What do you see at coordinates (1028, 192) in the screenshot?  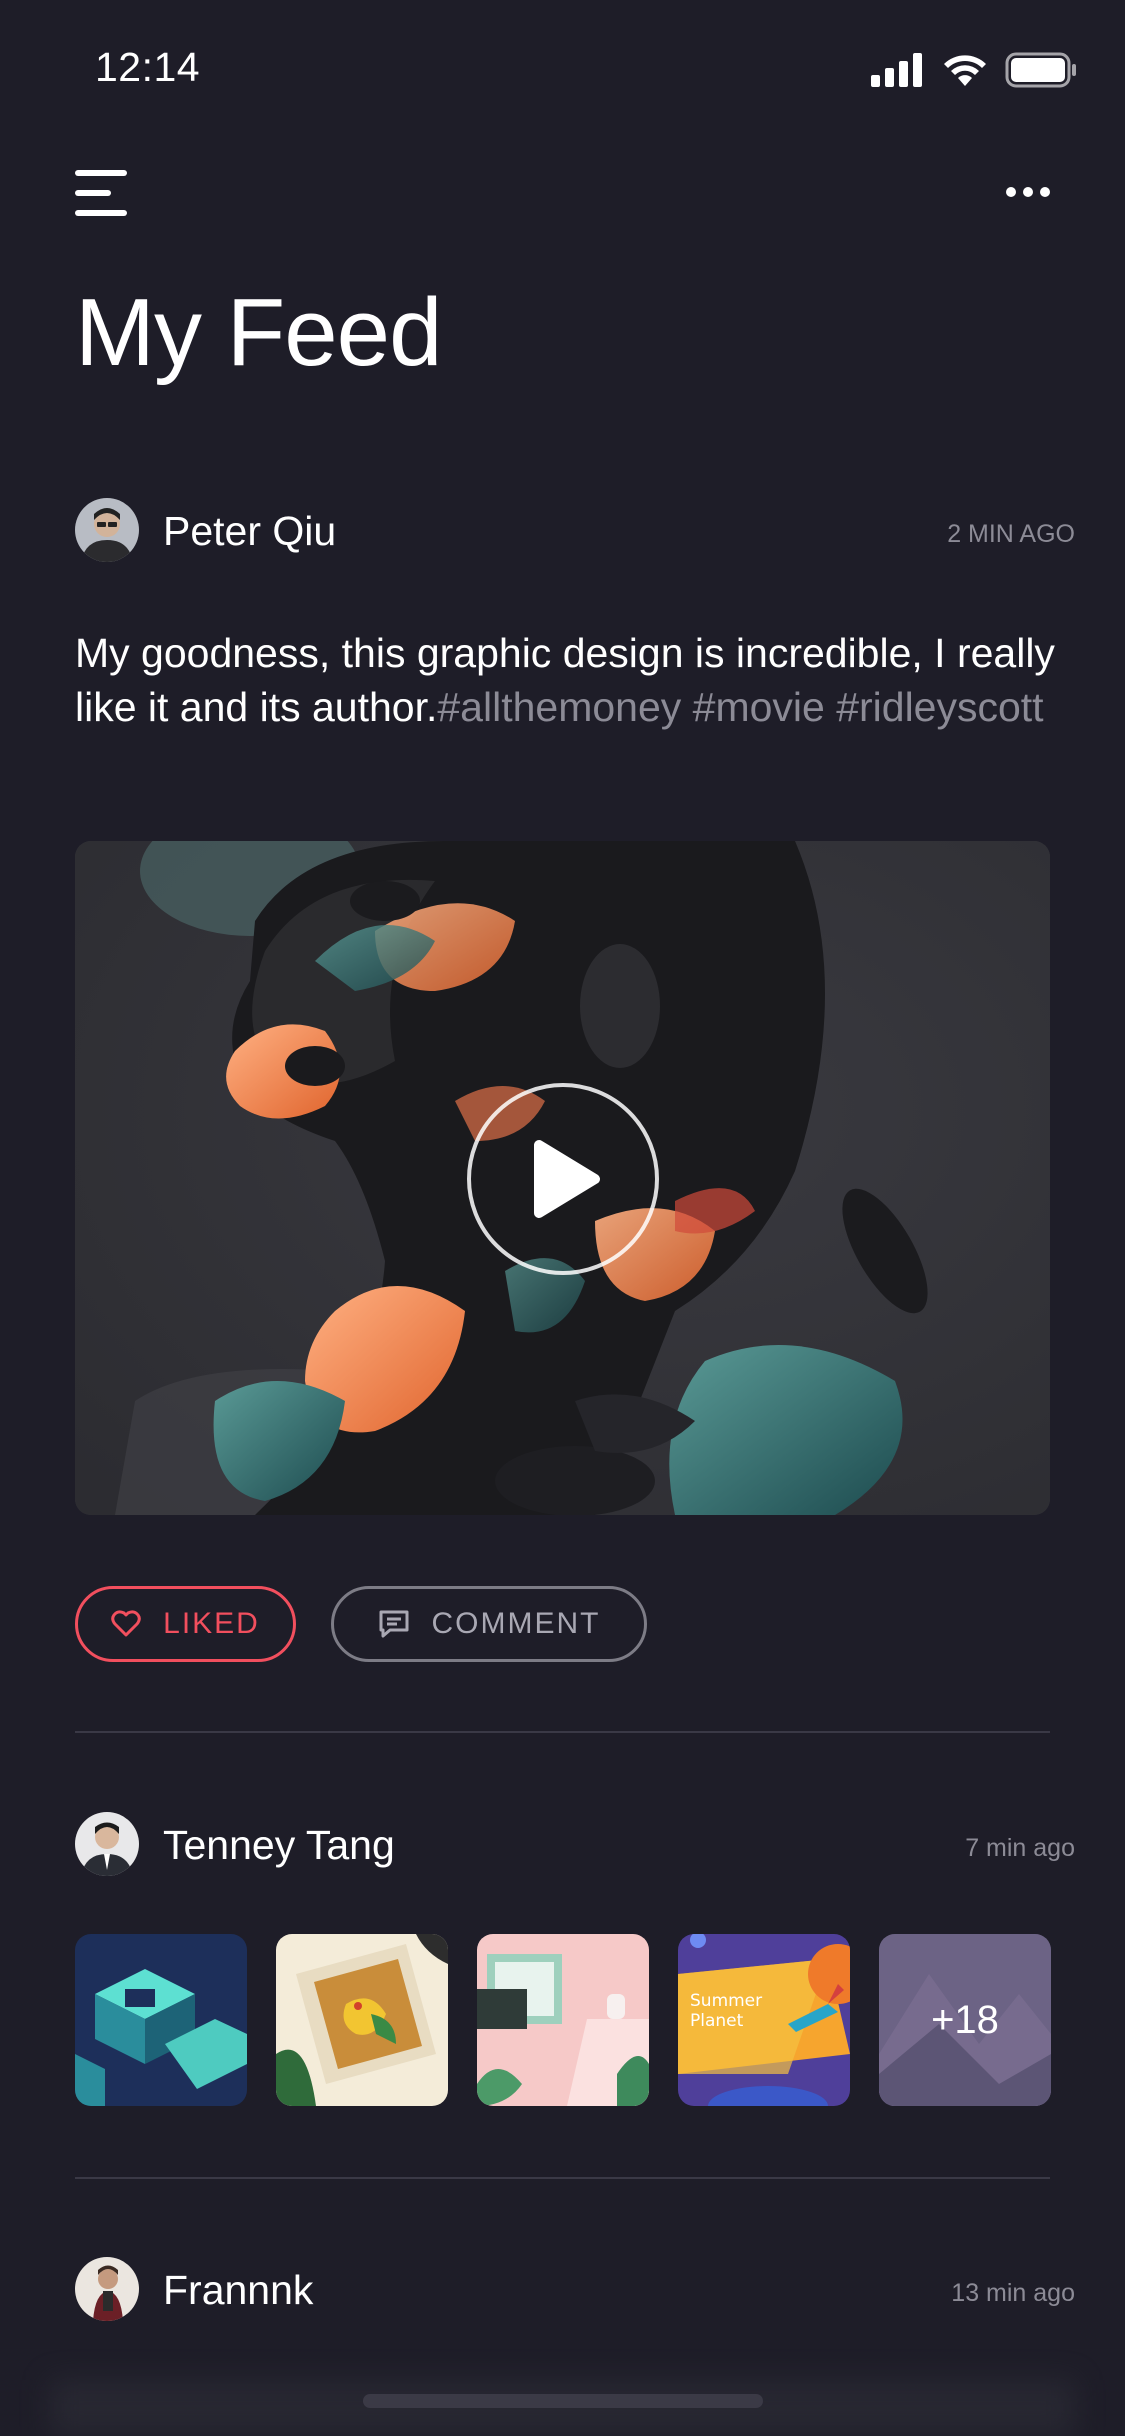 I see `ellipsis-icon` at bounding box center [1028, 192].